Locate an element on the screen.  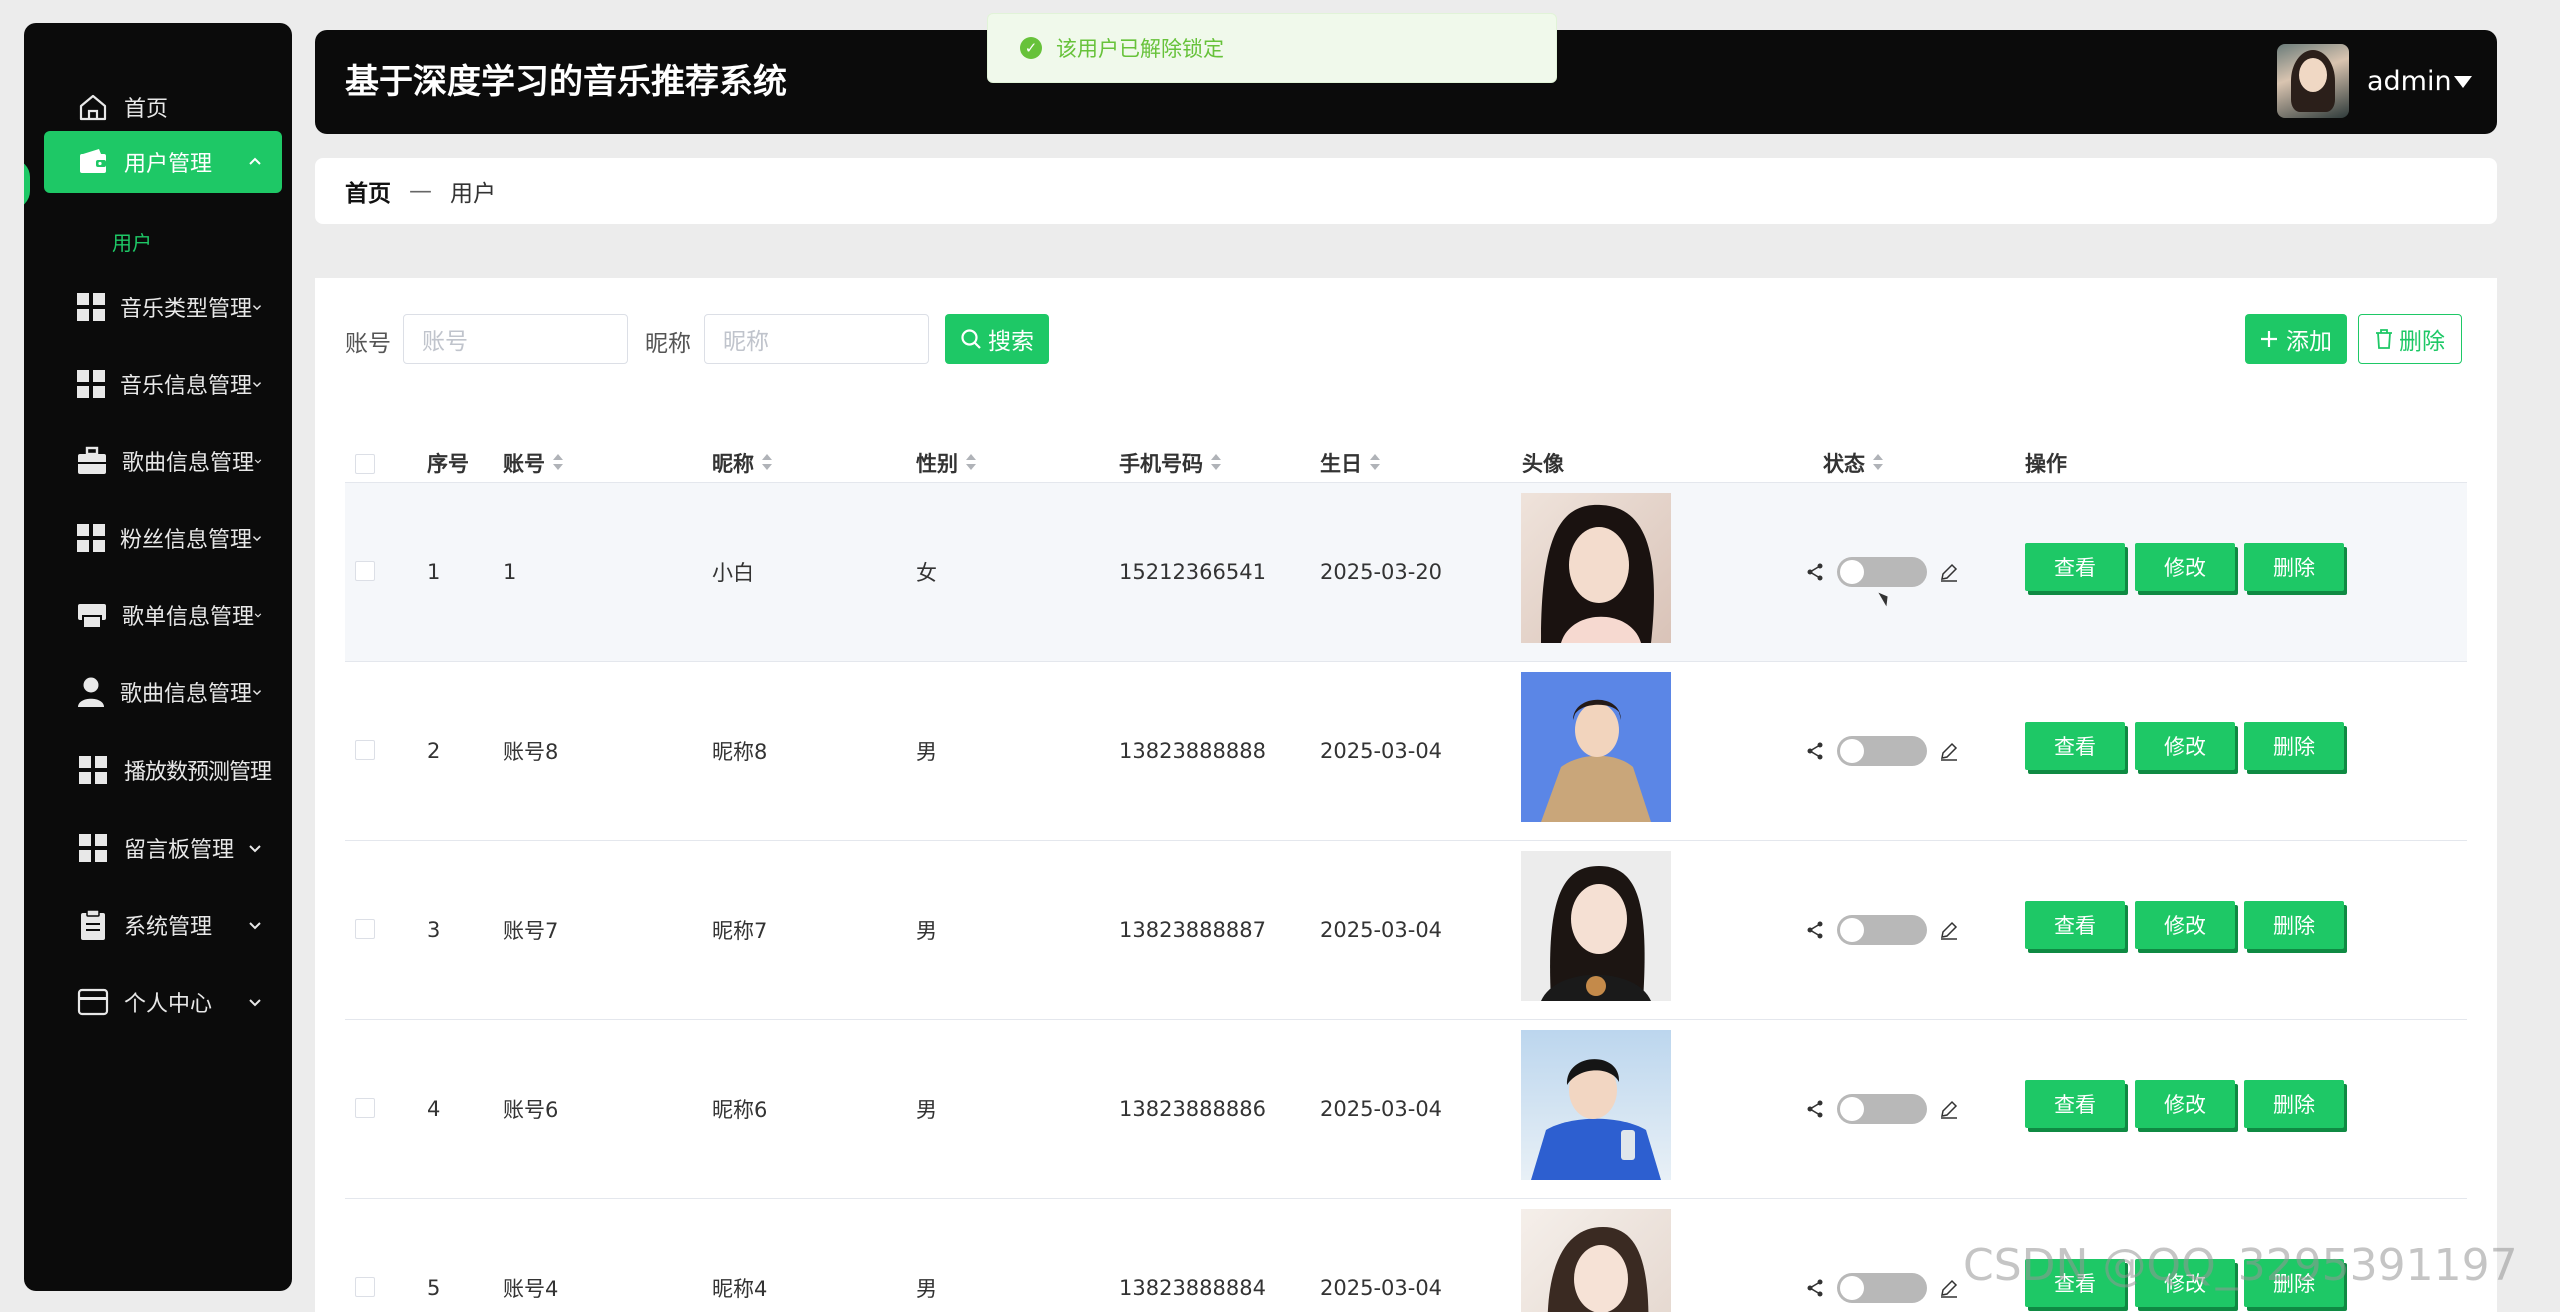
account-input: 账号 is located at coordinates (515, 339).